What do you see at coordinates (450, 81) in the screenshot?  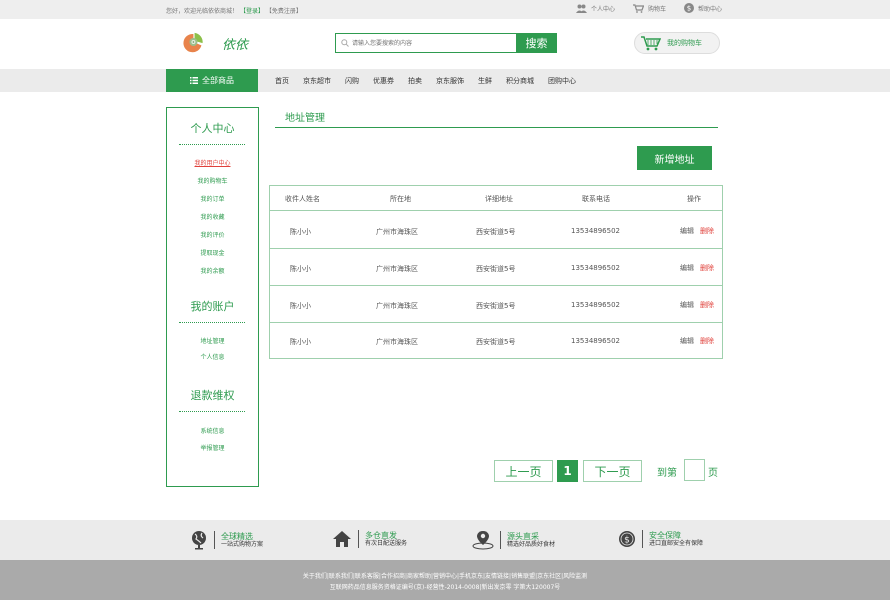 I see `nav-item-fashion: 京东服饰` at bounding box center [450, 81].